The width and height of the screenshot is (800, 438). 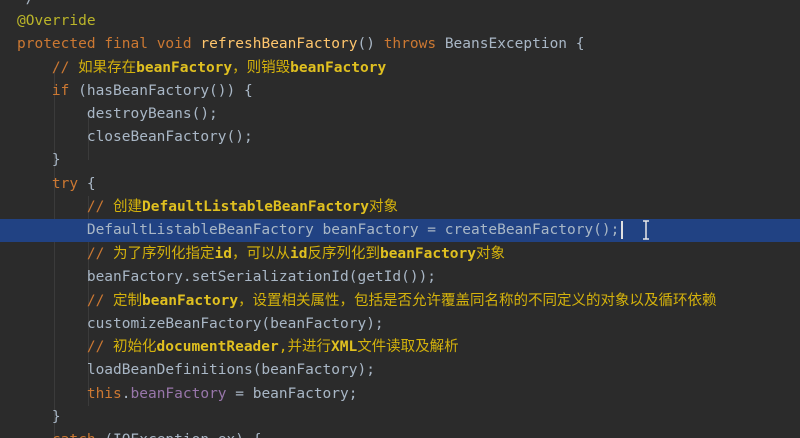 I want to click on code-token: 创建, so click(x=128, y=207).